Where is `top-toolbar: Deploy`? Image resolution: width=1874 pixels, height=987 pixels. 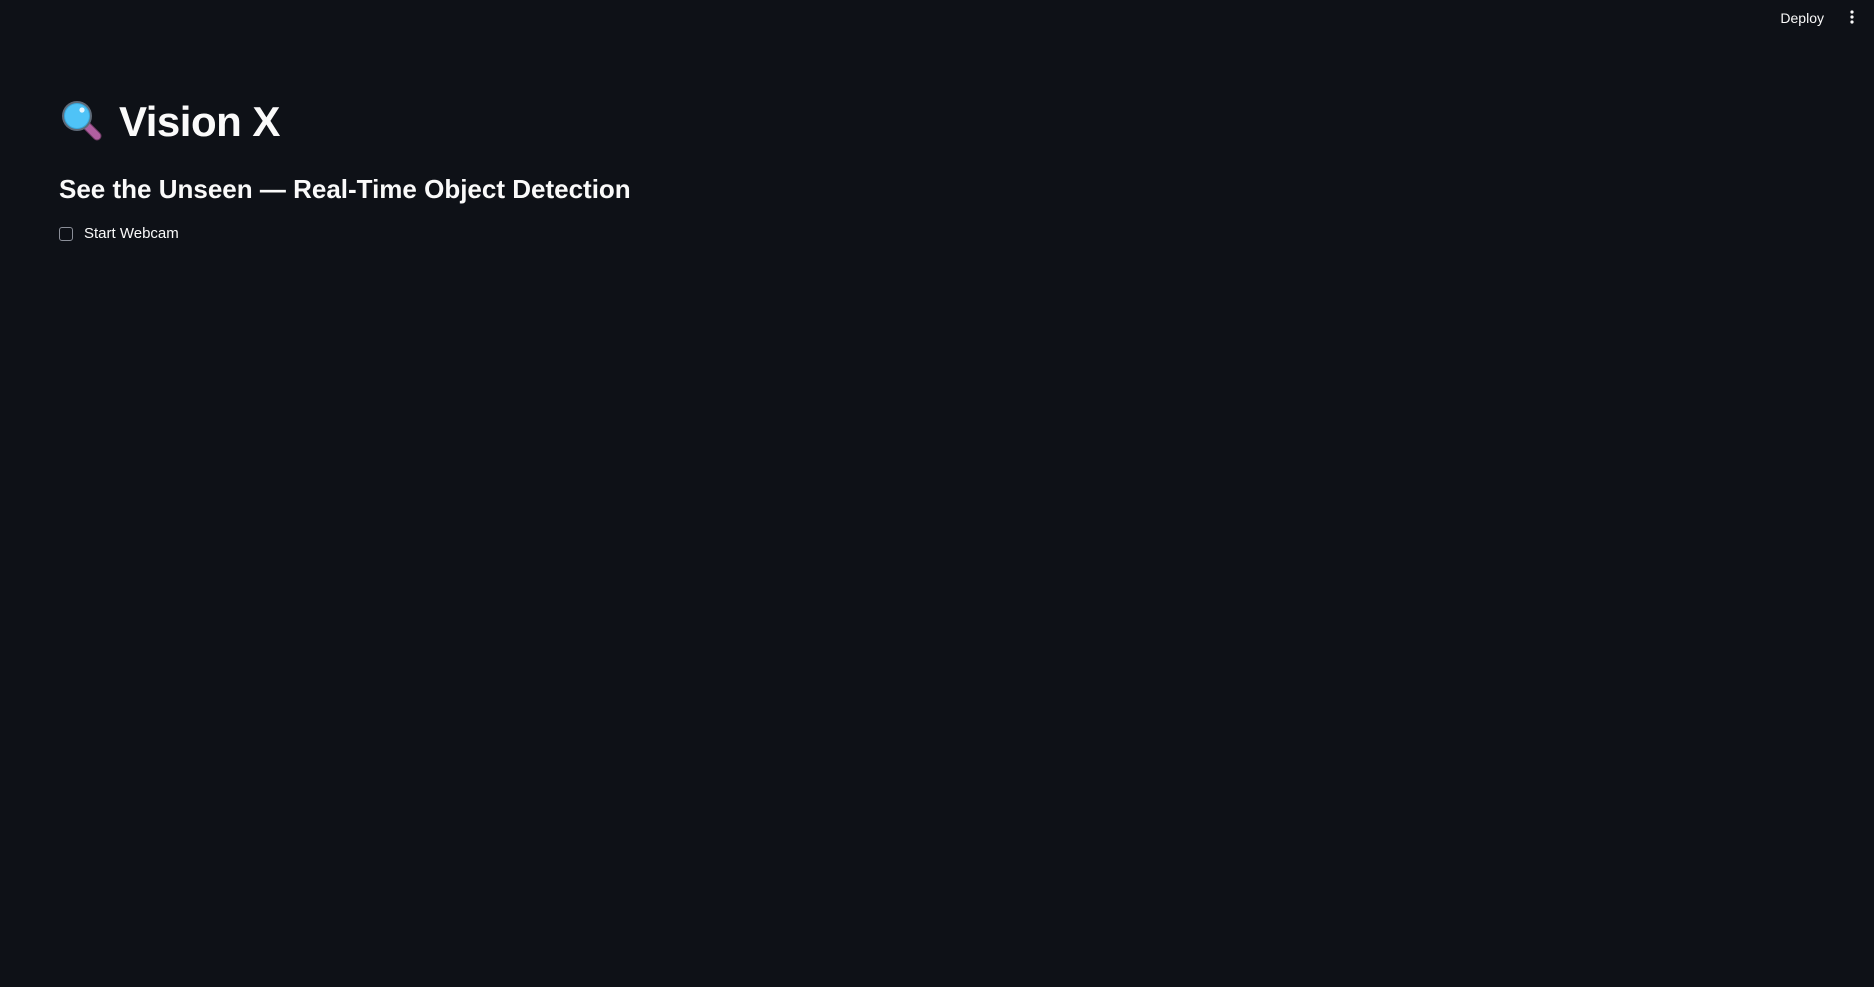 top-toolbar: Deploy is located at coordinates (1822, 18).